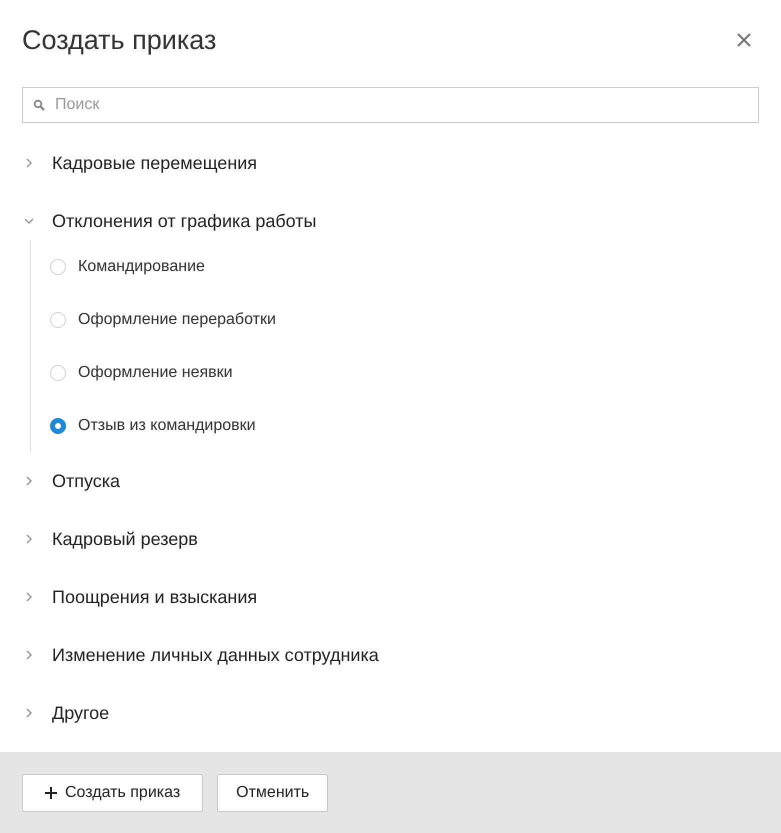  What do you see at coordinates (155, 373) in the screenshot?
I see `option-label: Оформление неявки` at bounding box center [155, 373].